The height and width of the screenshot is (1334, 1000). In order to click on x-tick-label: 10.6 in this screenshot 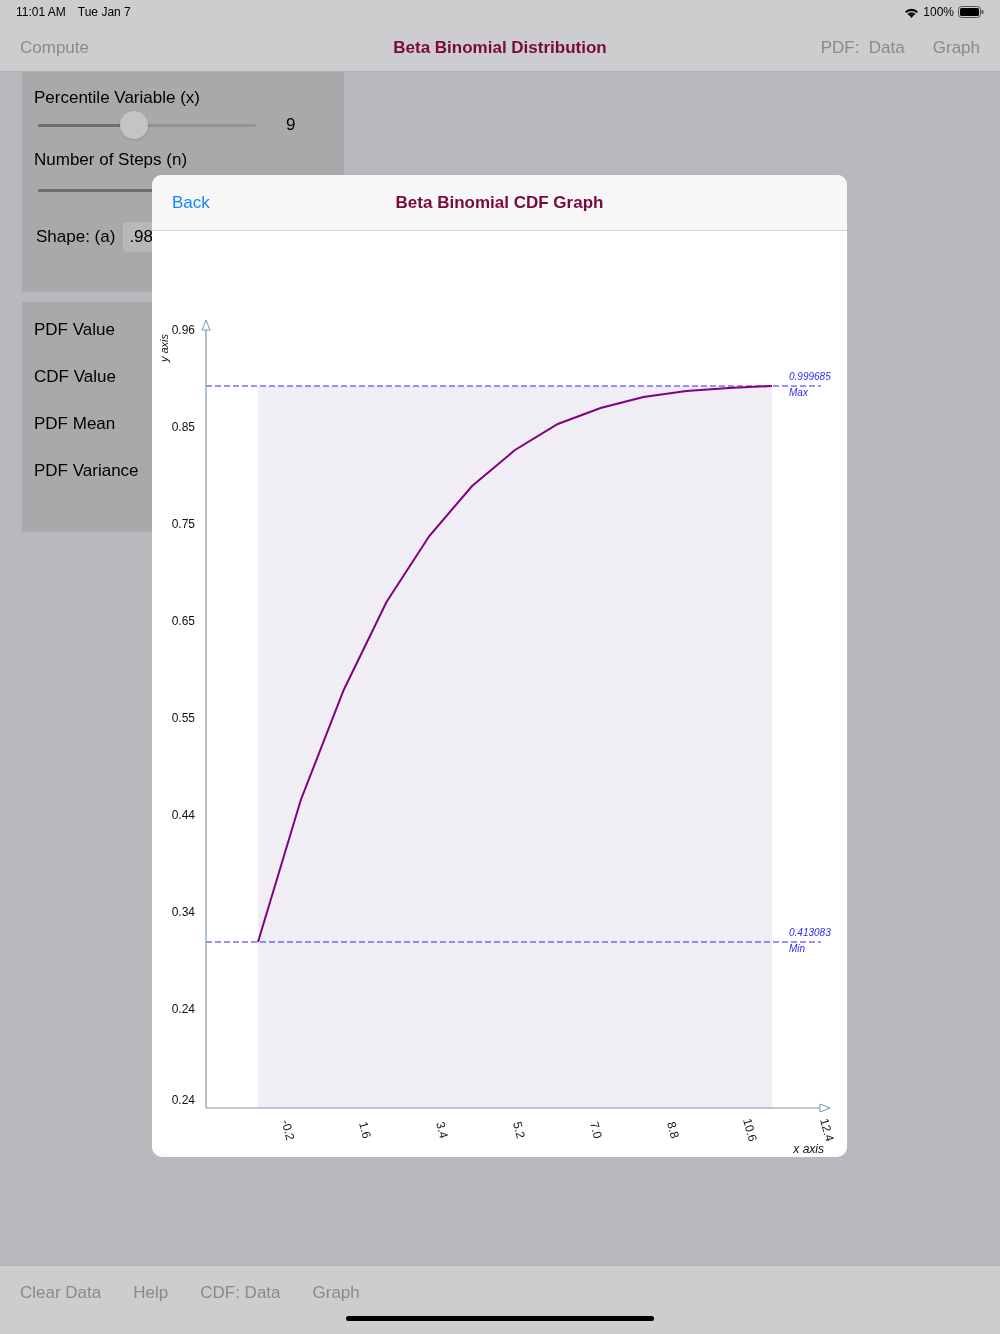, I will do `click(750, 1130)`.